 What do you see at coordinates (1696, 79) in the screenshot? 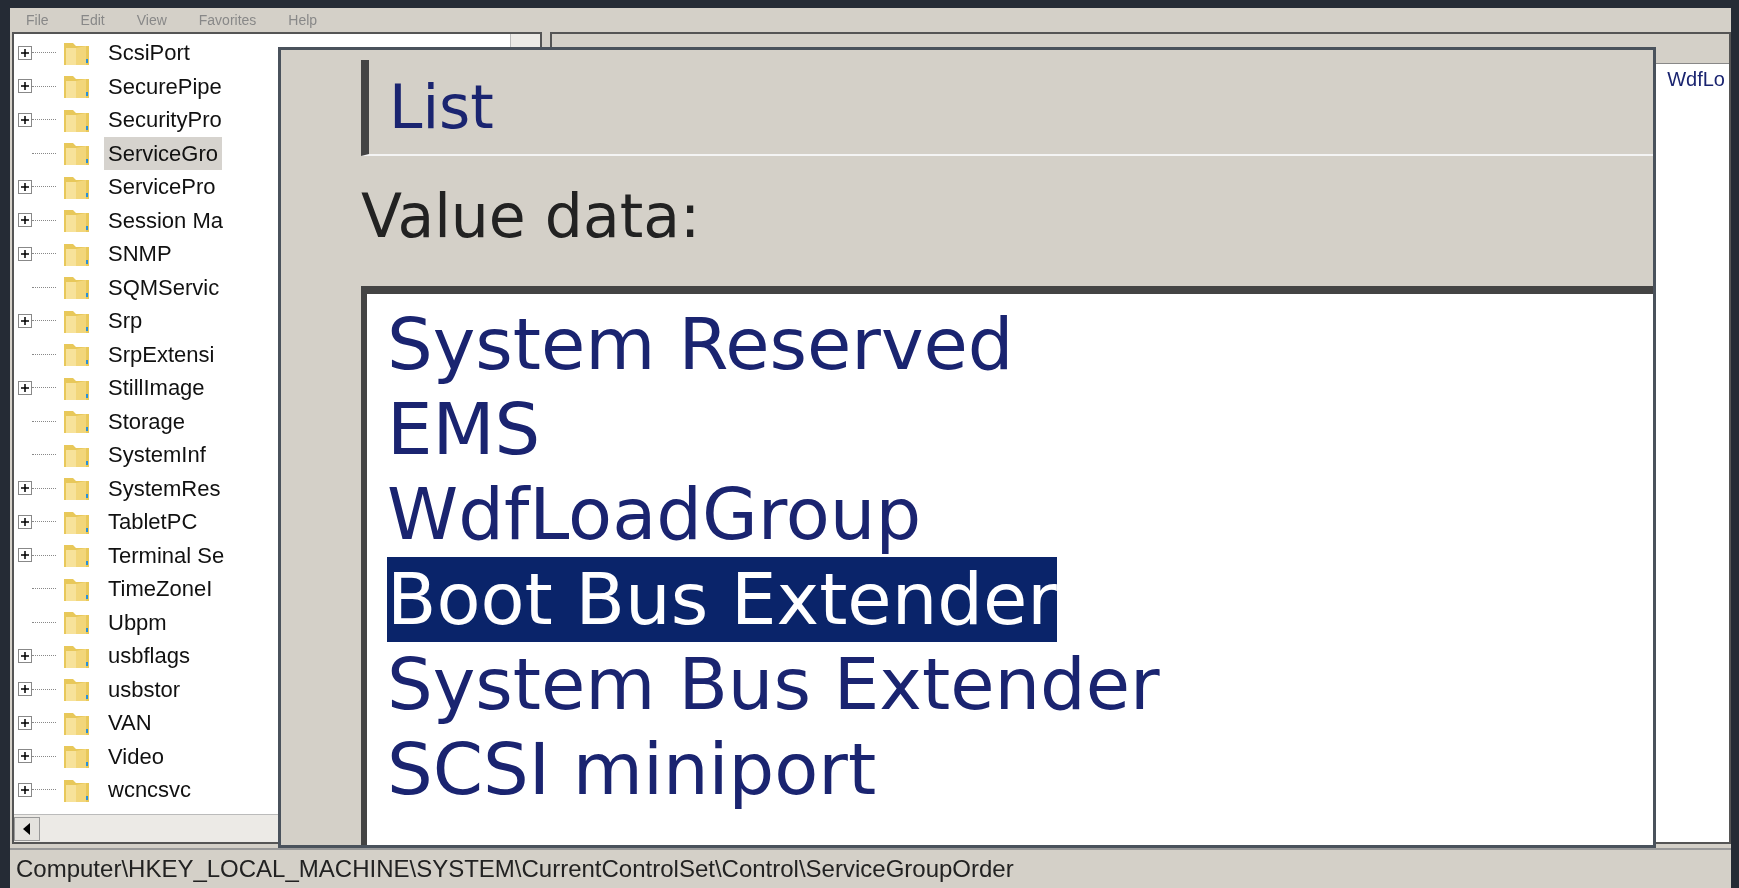
I see `table-cell-text: WdfLo` at bounding box center [1696, 79].